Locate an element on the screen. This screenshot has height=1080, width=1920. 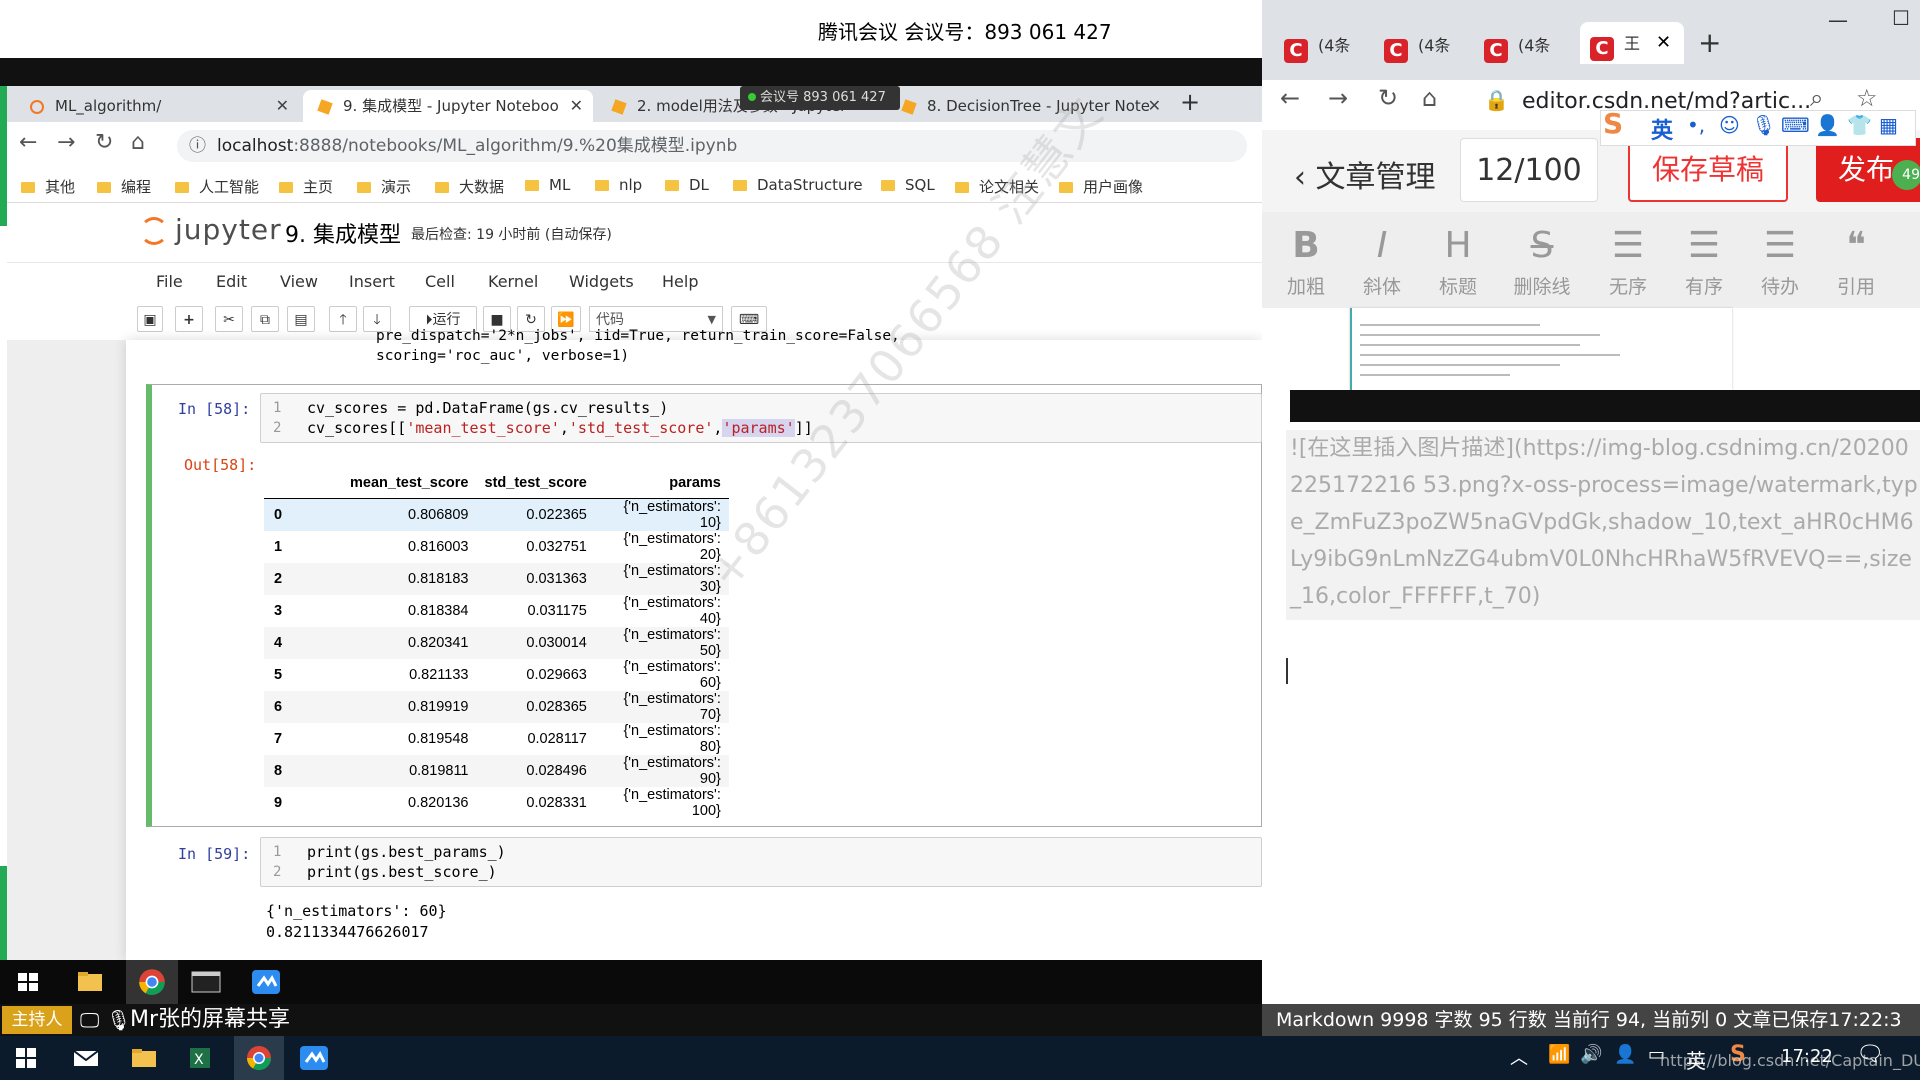
menu-help: Help is located at coordinates (680, 281).